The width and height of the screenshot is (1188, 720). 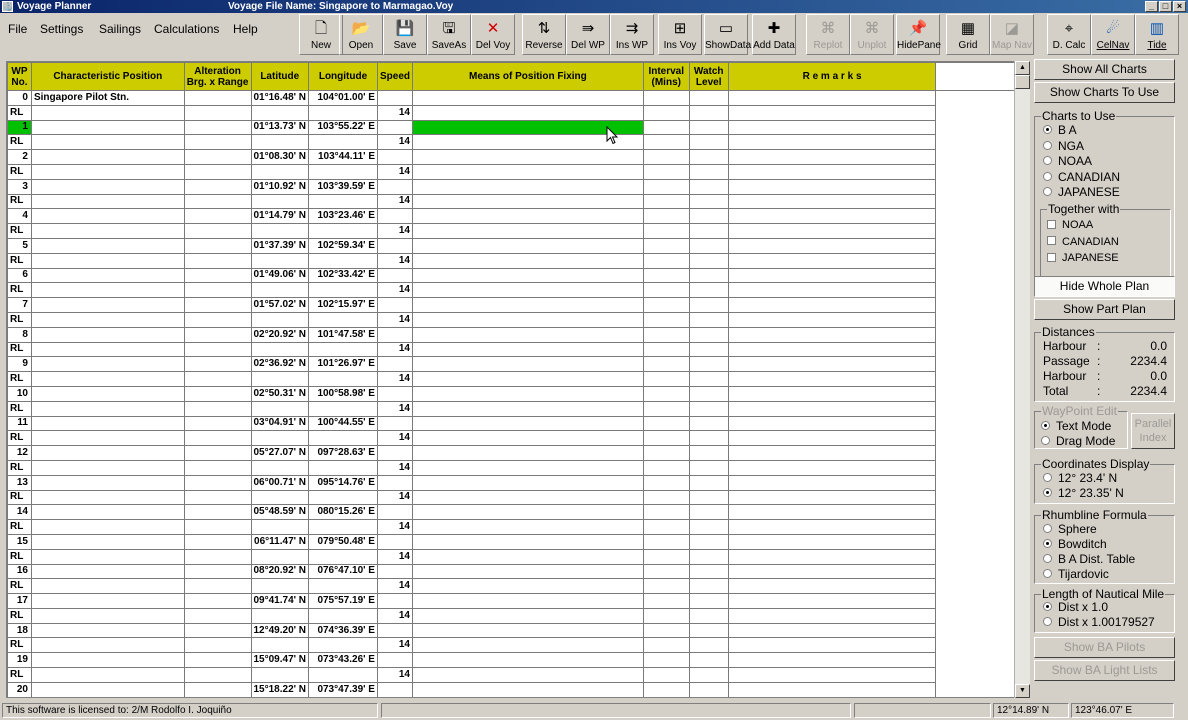 I want to click on header-alteration: Alteration Brg. x Range, so click(x=217, y=76).